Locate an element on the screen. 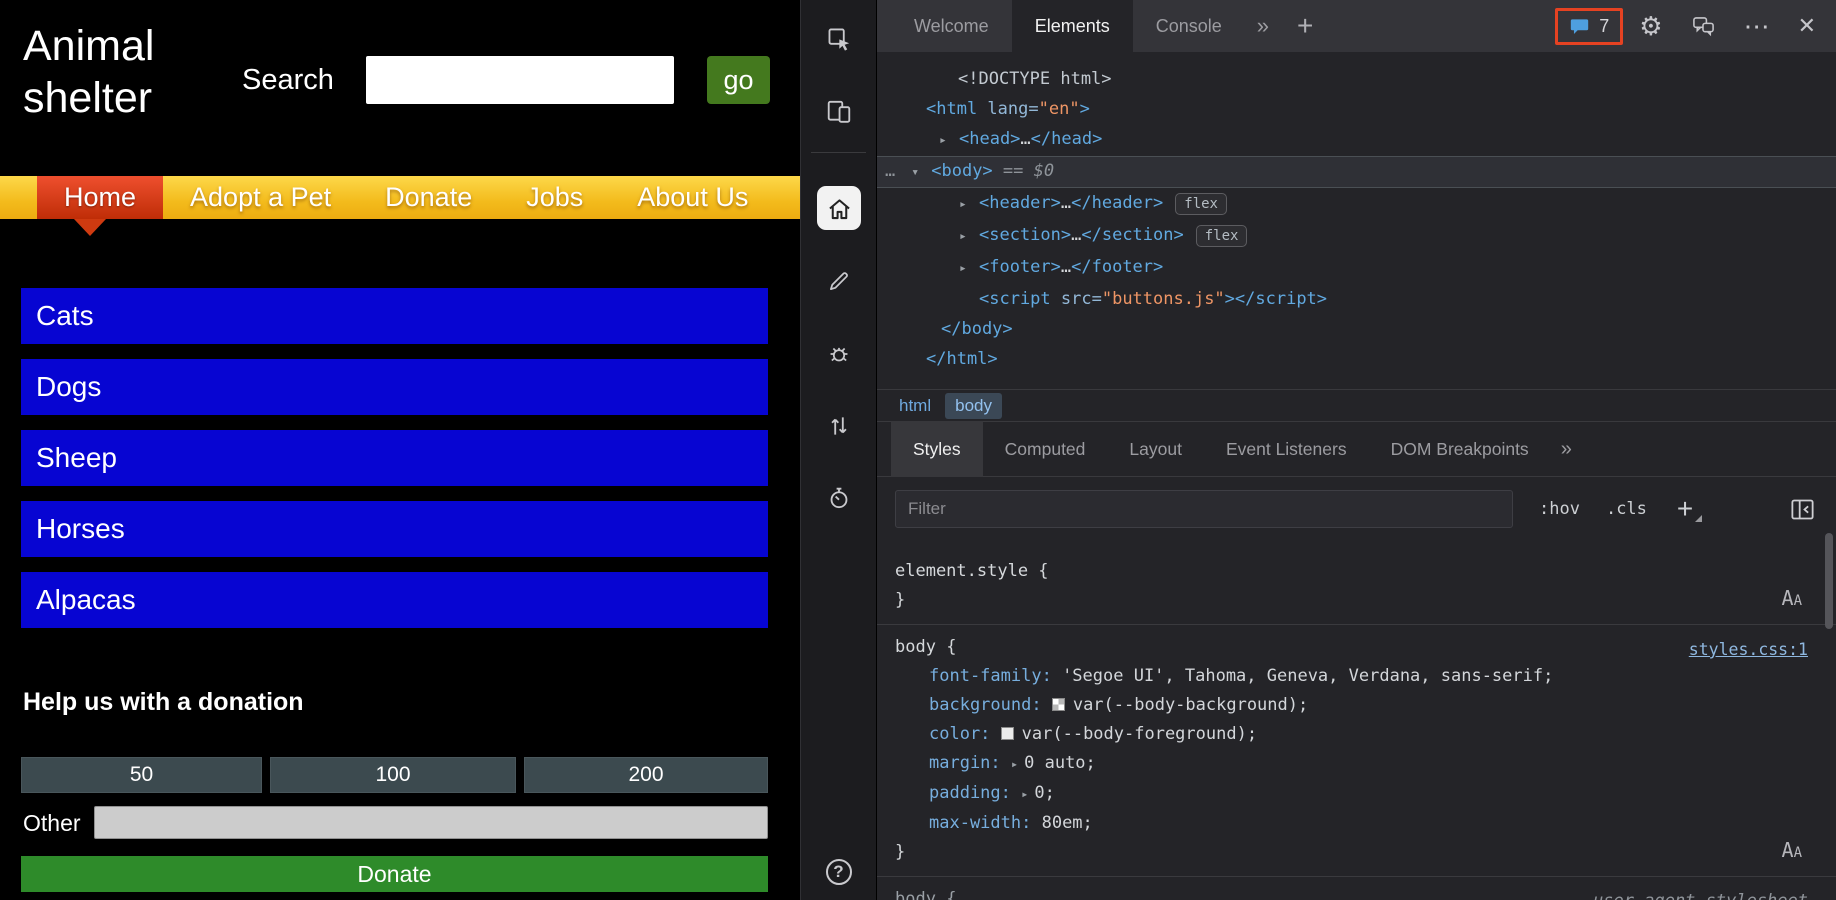  settings-gear-icon: ⚙ is located at coordinates (1650, 26).